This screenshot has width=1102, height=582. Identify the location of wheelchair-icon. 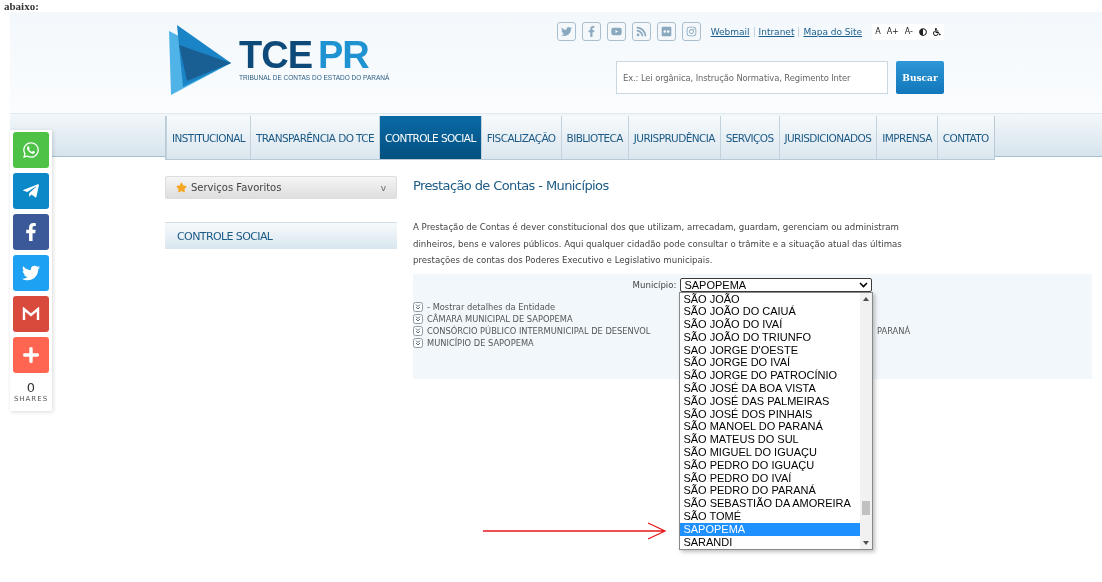
(937, 31).